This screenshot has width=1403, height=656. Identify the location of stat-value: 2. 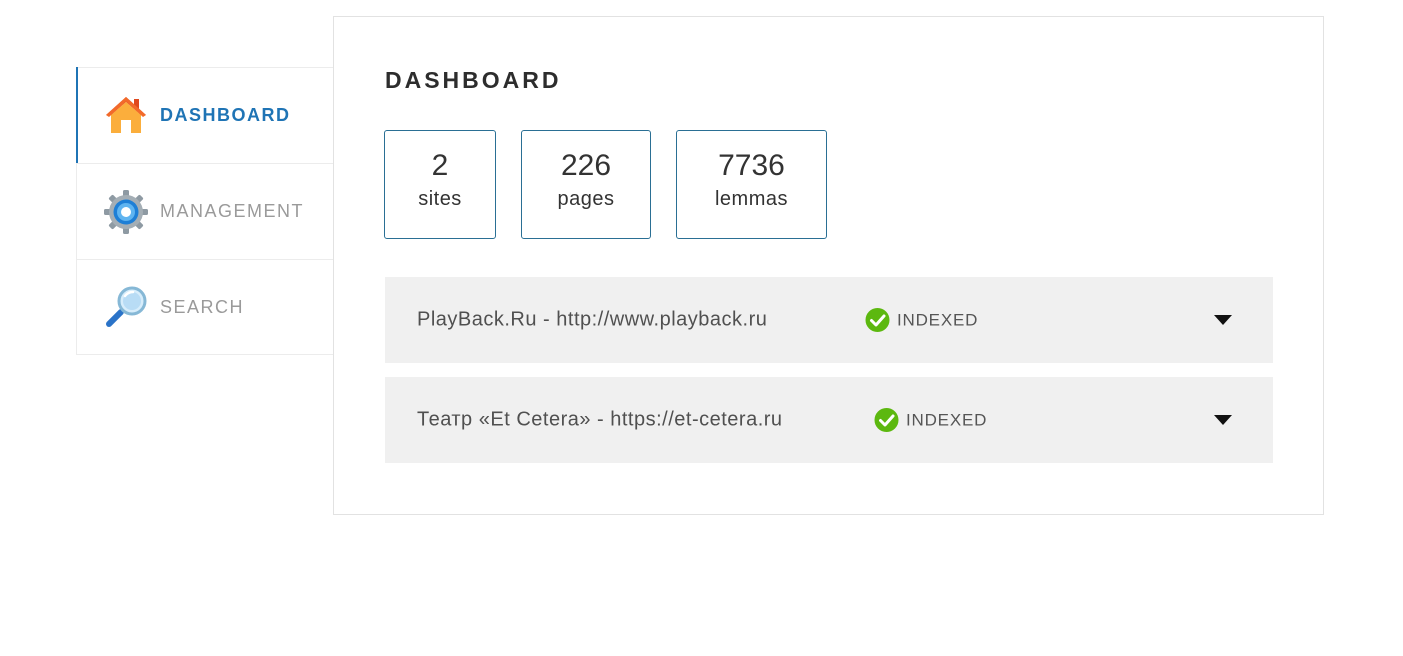
(440, 165).